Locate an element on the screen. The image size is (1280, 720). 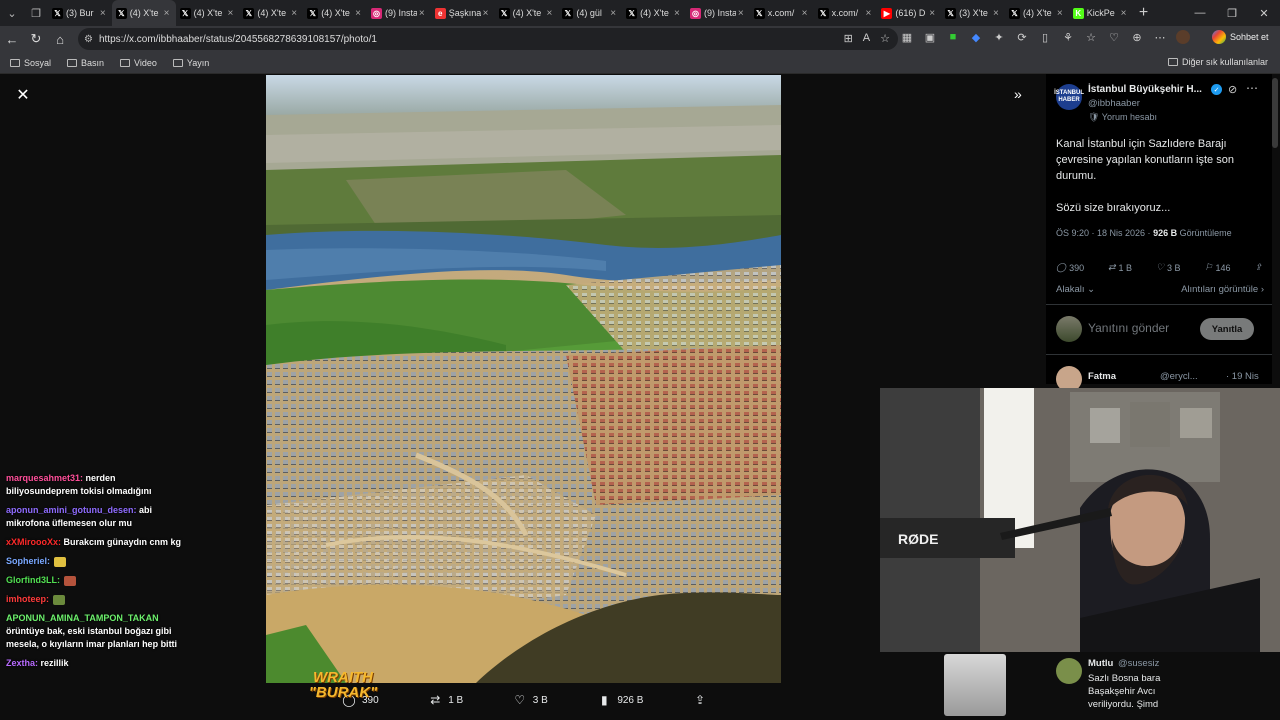
comment-avatar is located at coordinates (1069, 671).